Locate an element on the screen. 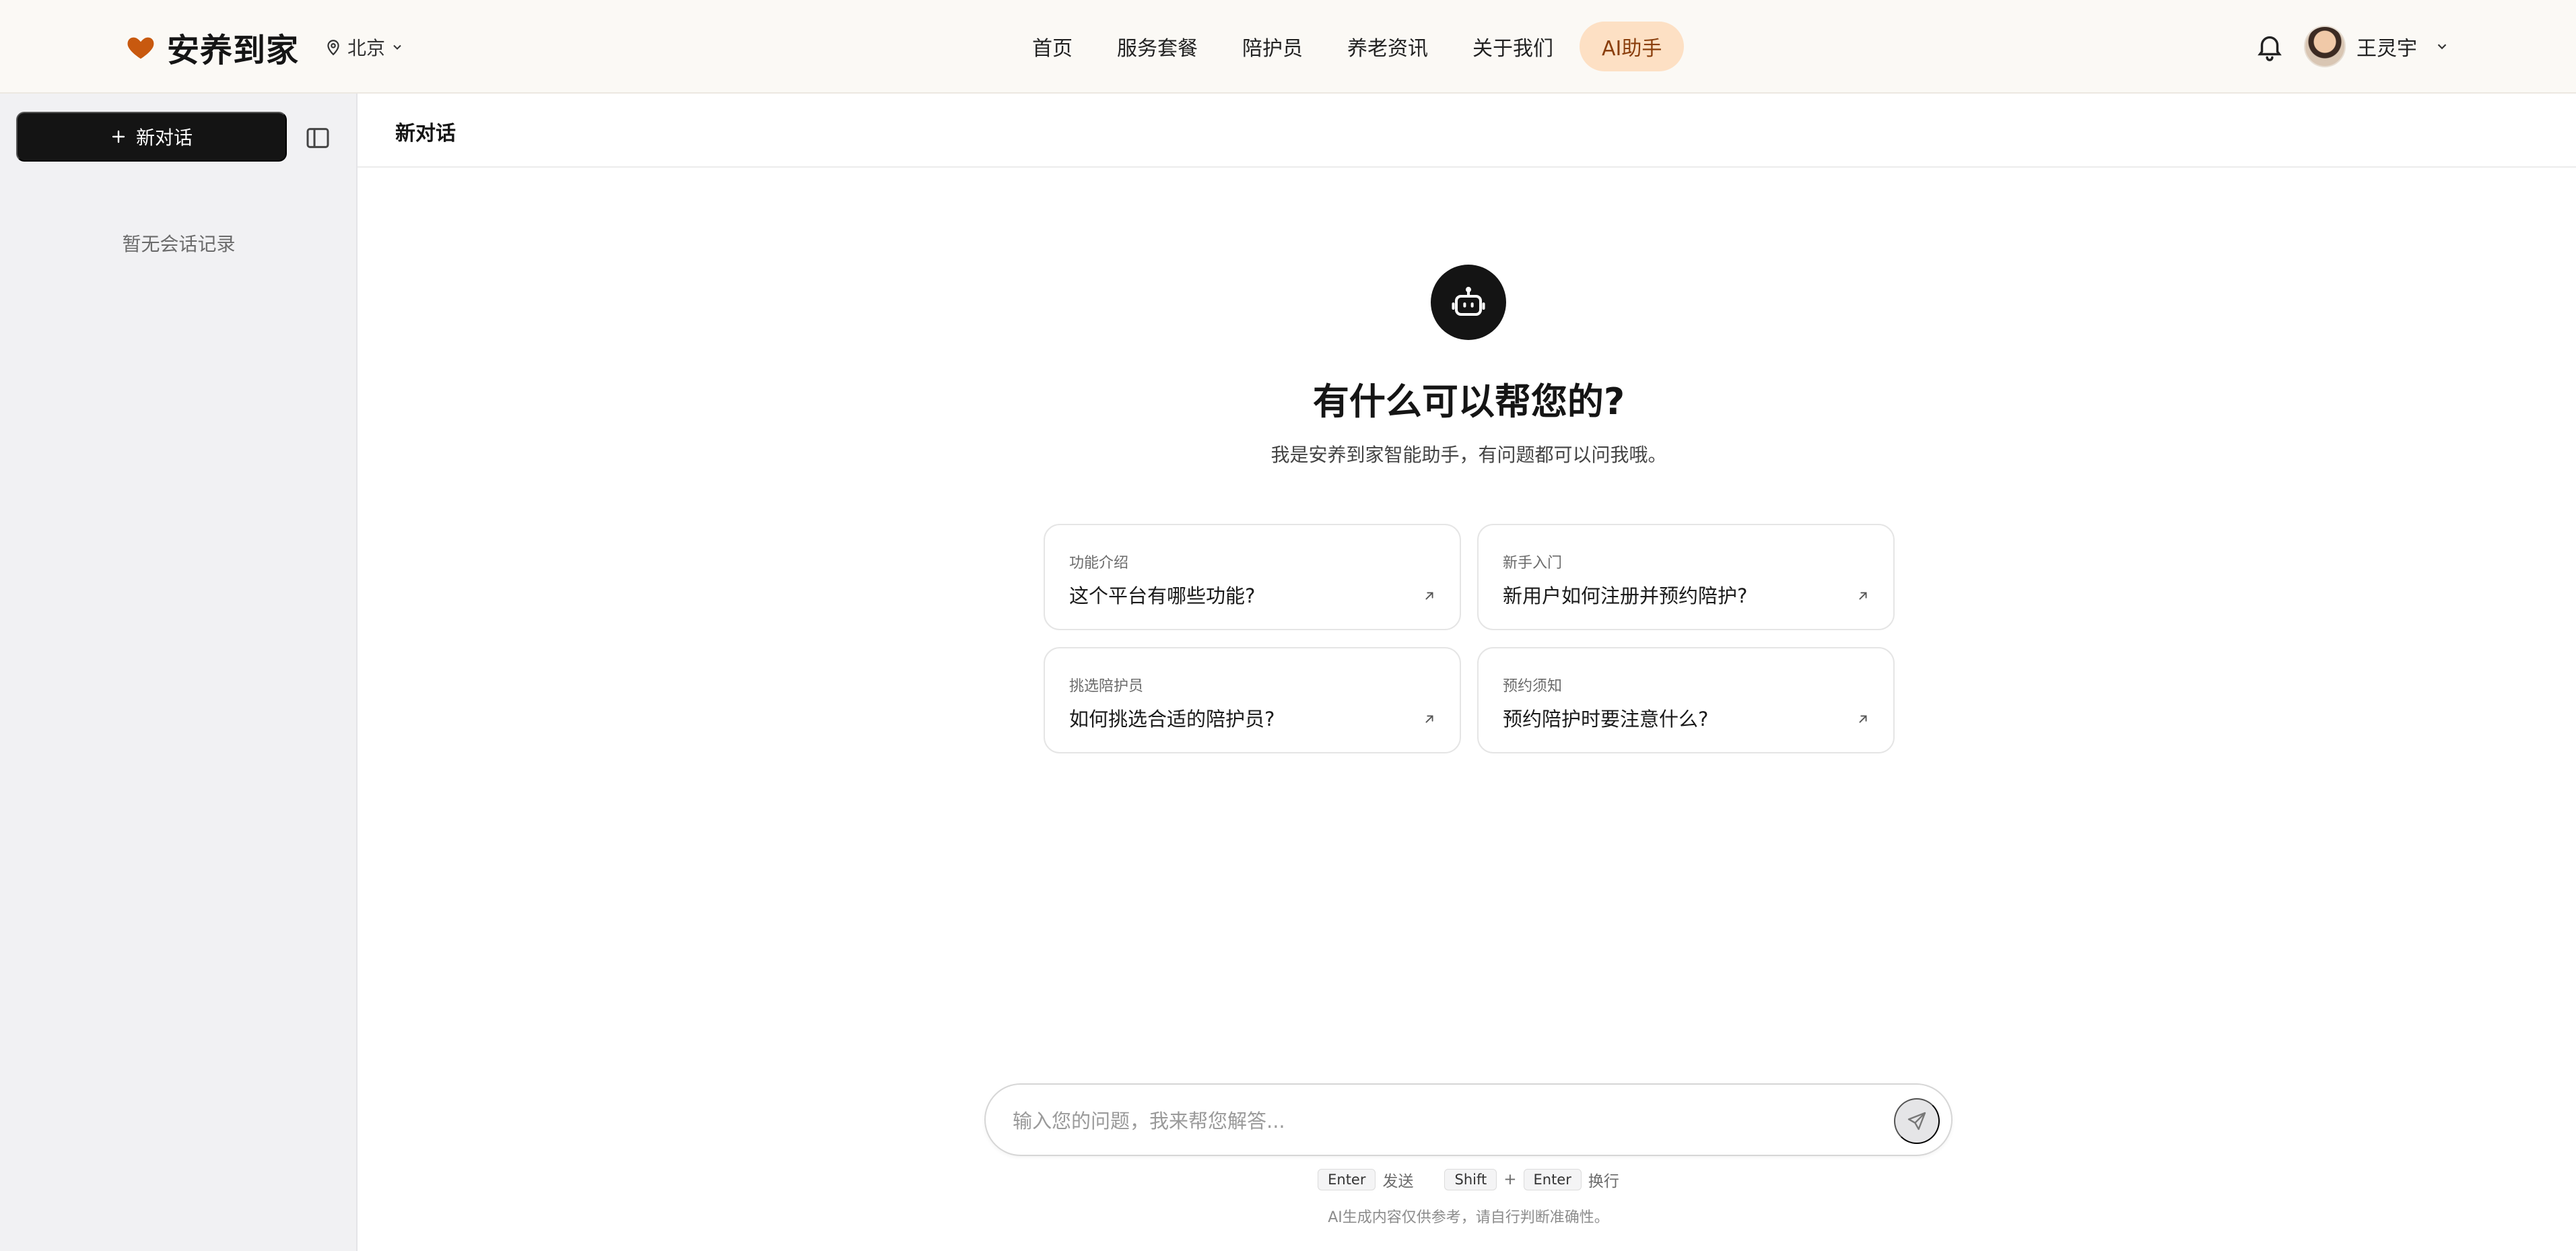 Image resolution: width=2576 pixels, height=1251 pixels. chat-input-box is located at coordinates (1468, 1119).